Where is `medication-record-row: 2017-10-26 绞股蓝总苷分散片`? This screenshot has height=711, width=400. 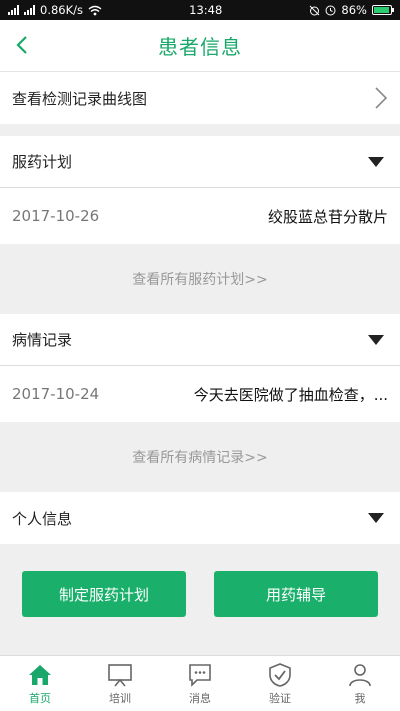 medication-record-row: 2017-10-26 绞股蓝总苷分散片 is located at coordinates (200, 216).